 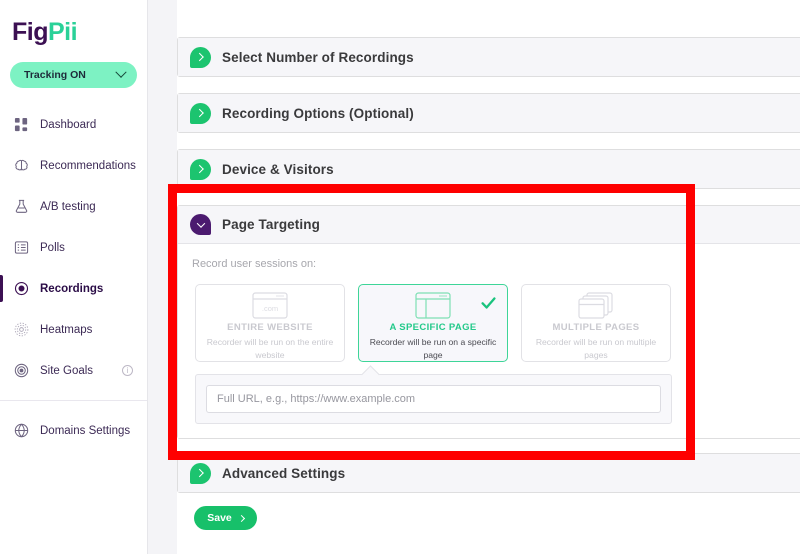 I want to click on tracking-toggle-button: Tracking ON, so click(x=73, y=75).